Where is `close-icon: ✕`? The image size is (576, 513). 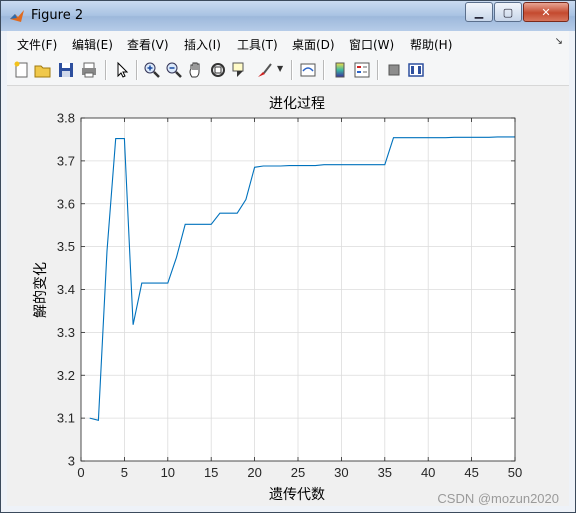
close-icon: ✕ is located at coordinates (546, 12).